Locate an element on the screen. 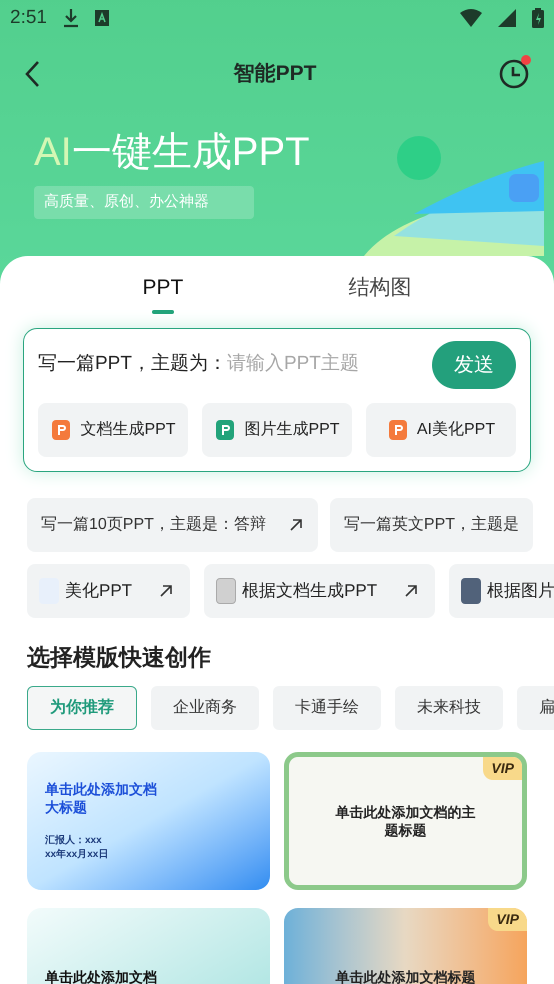 This screenshot has width=554, height=984. wifi-icon is located at coordinates (471, 18).